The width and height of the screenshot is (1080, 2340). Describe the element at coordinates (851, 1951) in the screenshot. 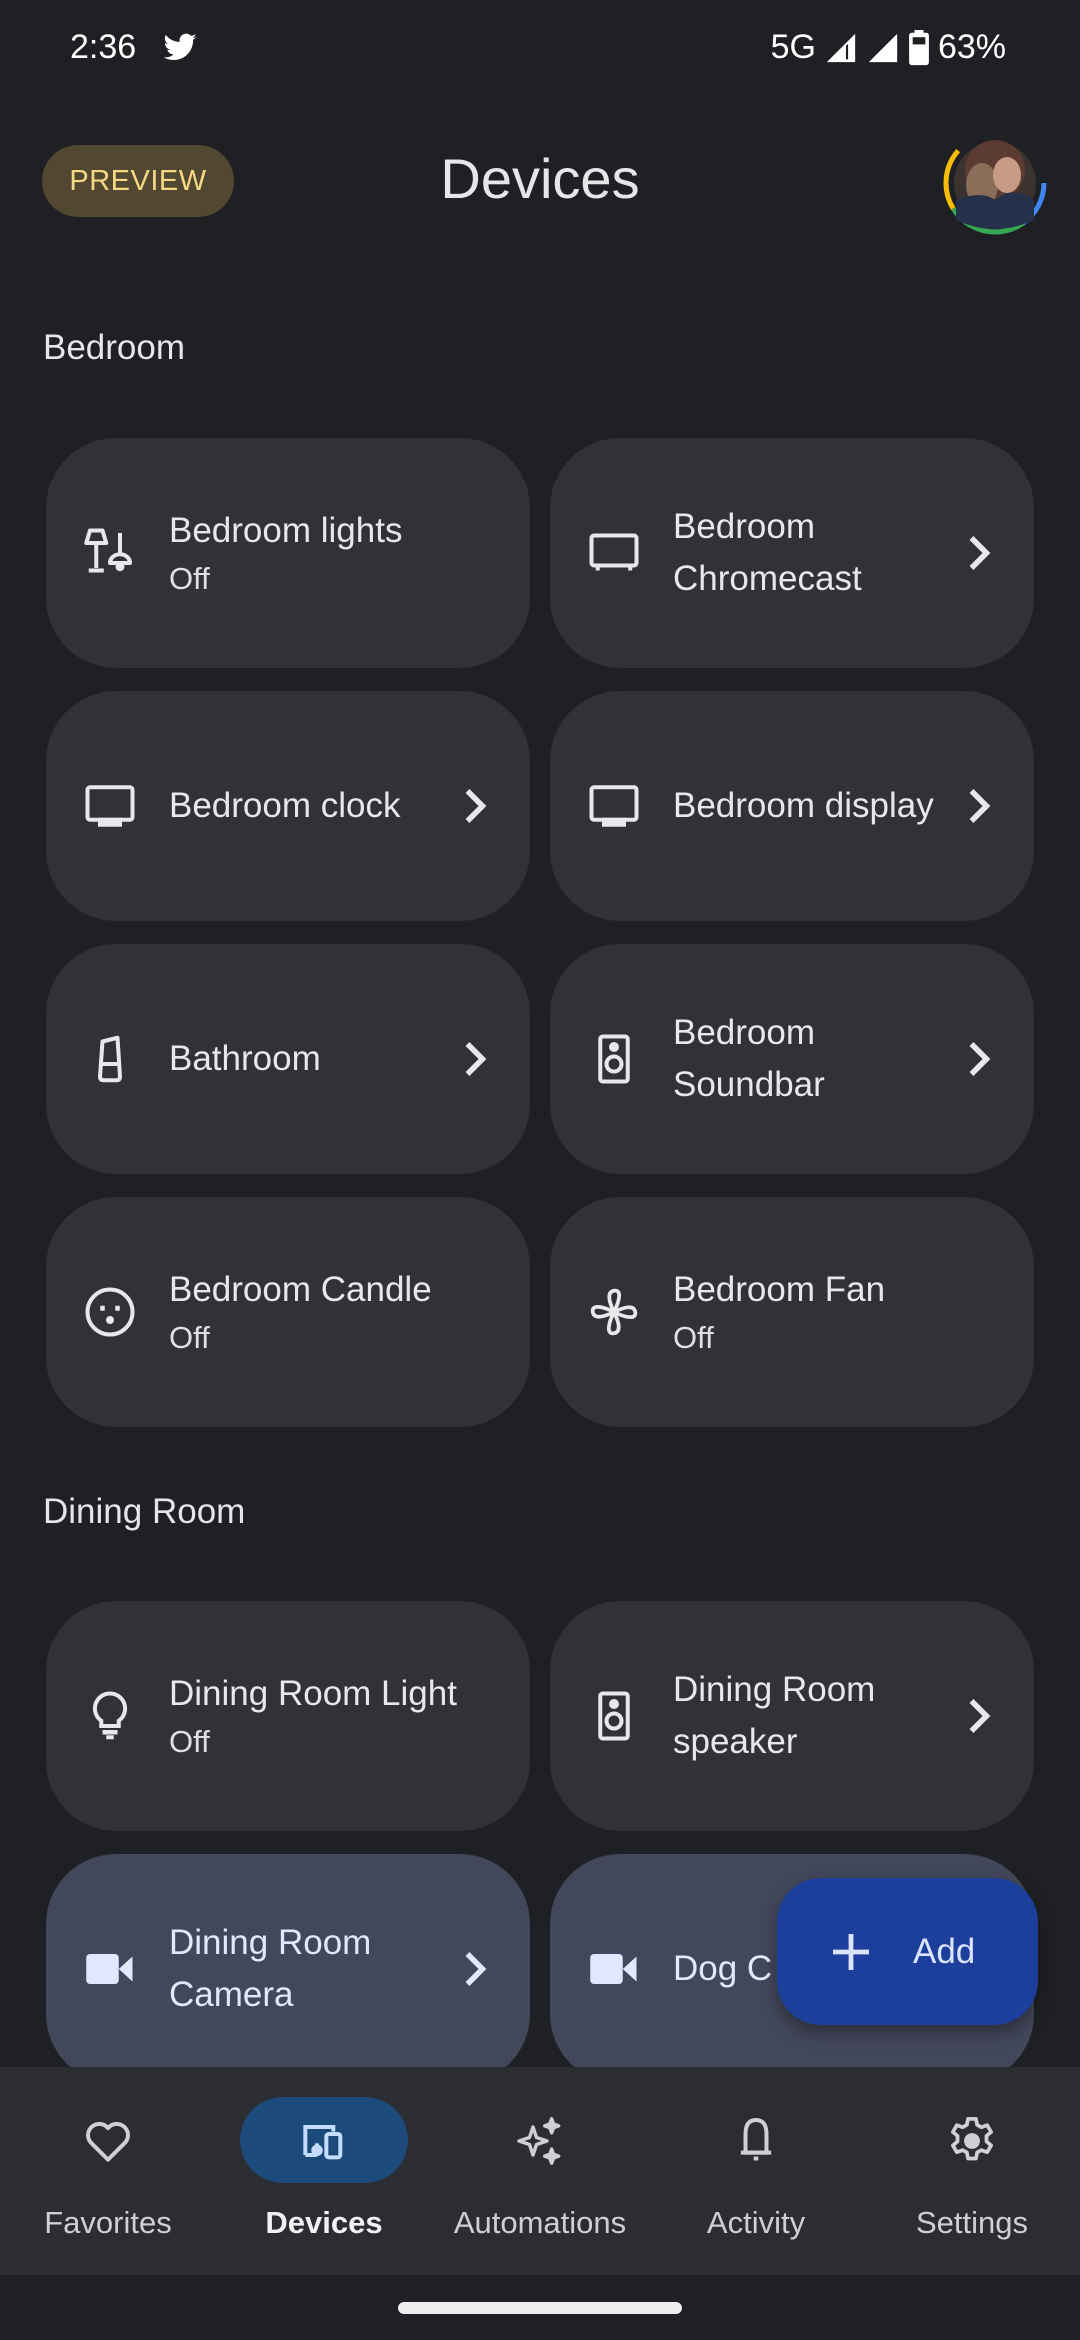

I see `plus-icon` at that location.